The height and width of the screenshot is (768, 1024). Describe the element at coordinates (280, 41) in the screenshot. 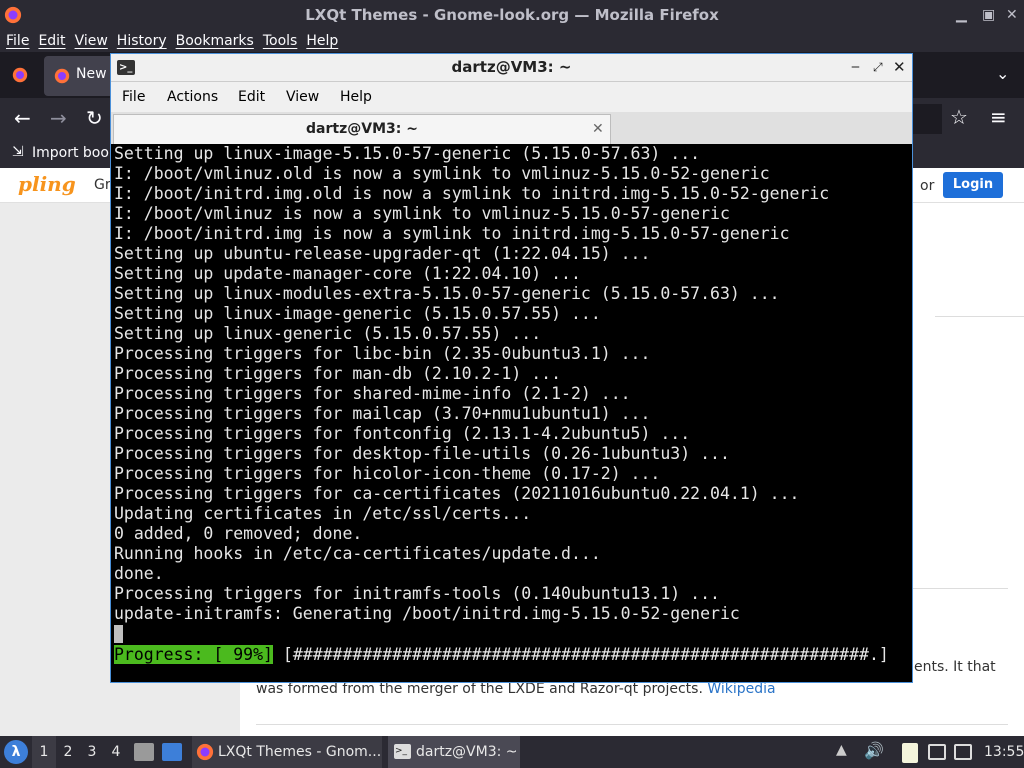

I see `firefox-menu-tools: Tools` at that location.